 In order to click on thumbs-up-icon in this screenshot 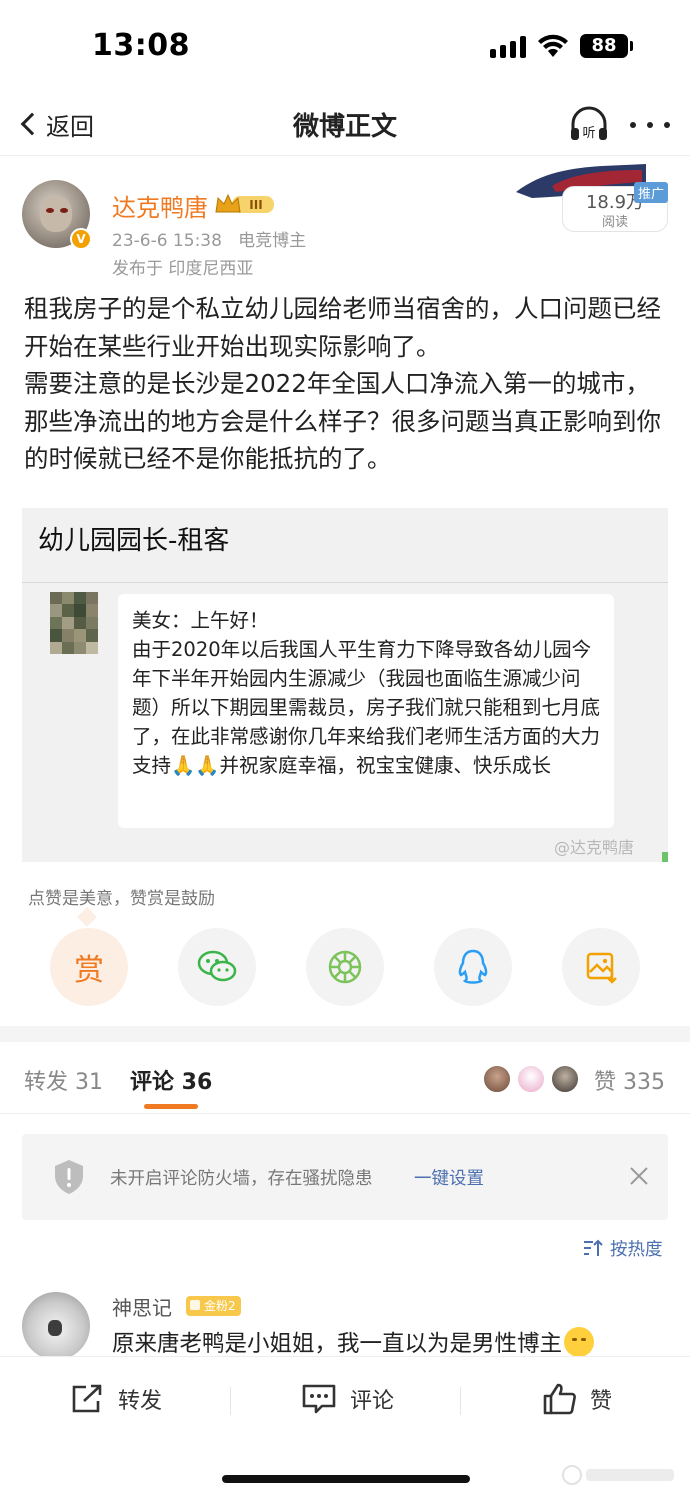, I will do `click(559, 1399)`.